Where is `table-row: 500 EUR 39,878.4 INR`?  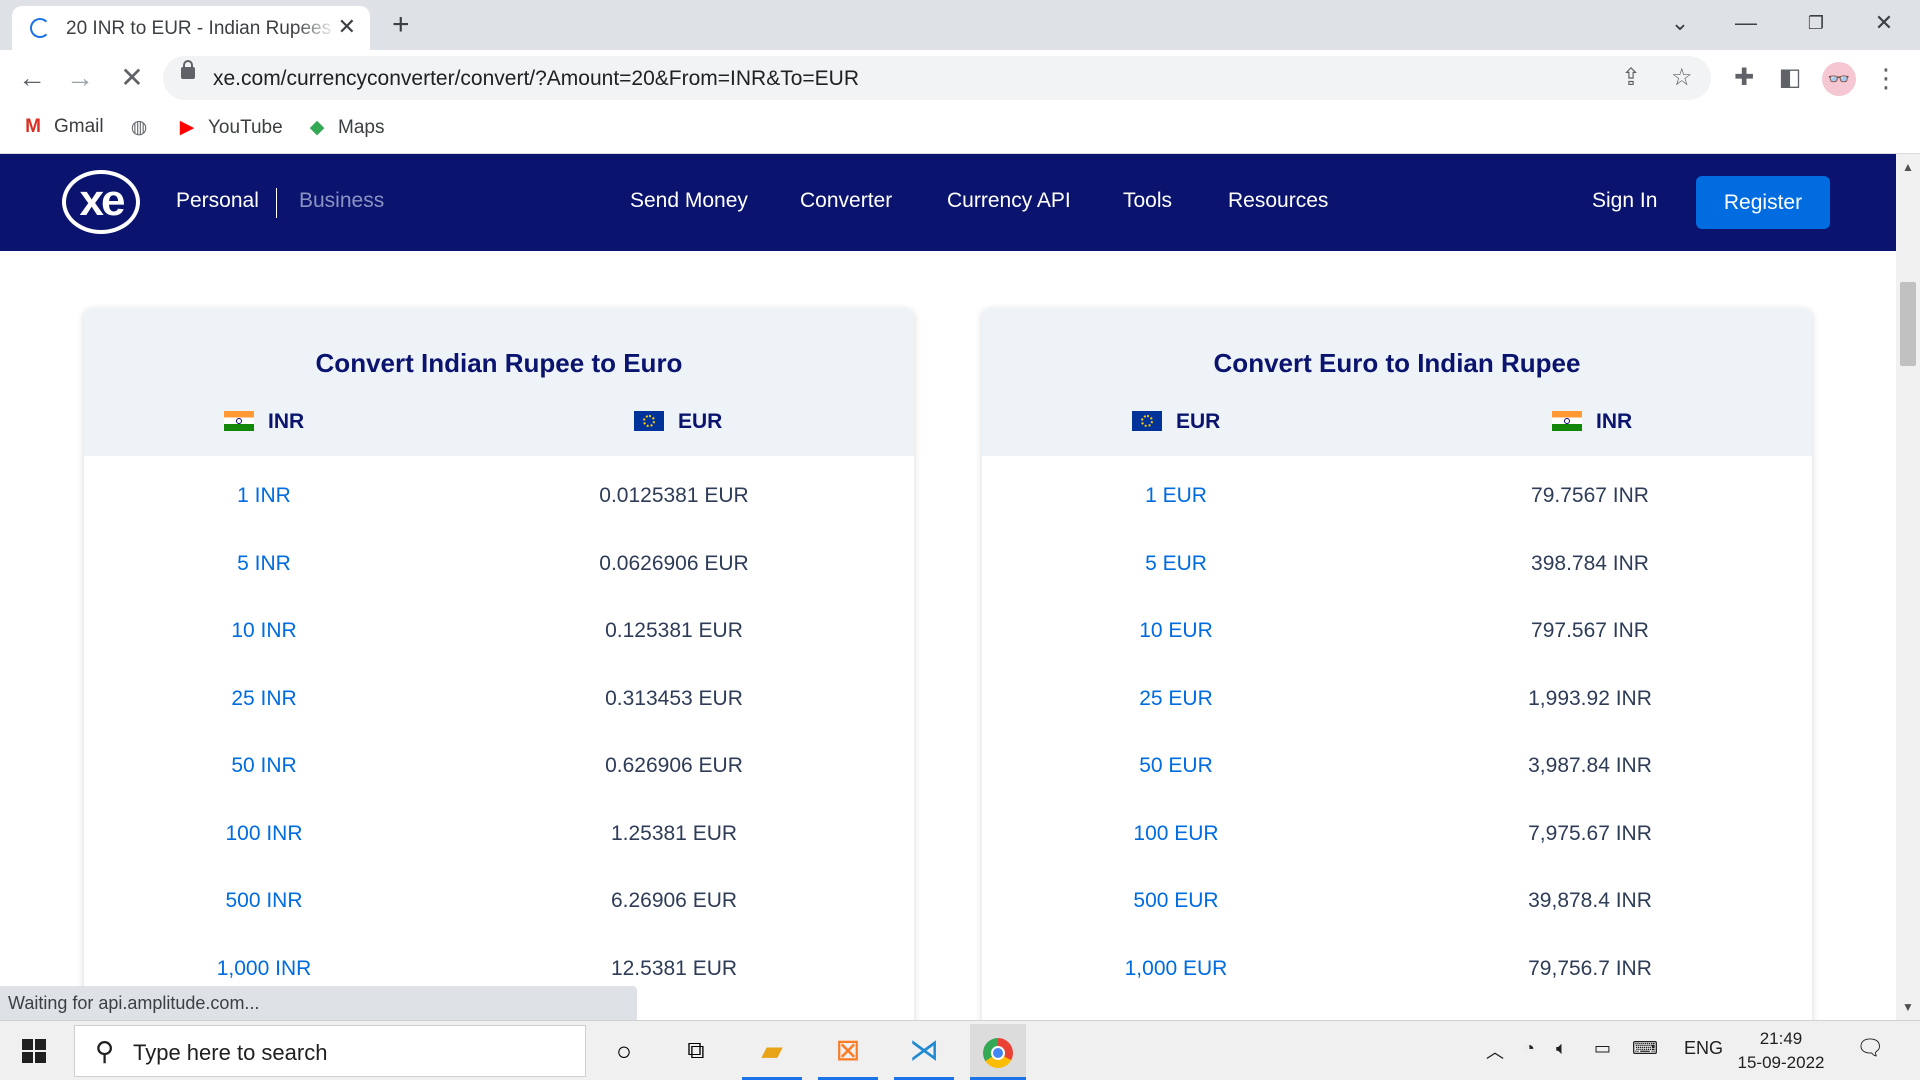 table-row: 500 EUR 39,878.4 INR is located at coordinates (1397, 901).